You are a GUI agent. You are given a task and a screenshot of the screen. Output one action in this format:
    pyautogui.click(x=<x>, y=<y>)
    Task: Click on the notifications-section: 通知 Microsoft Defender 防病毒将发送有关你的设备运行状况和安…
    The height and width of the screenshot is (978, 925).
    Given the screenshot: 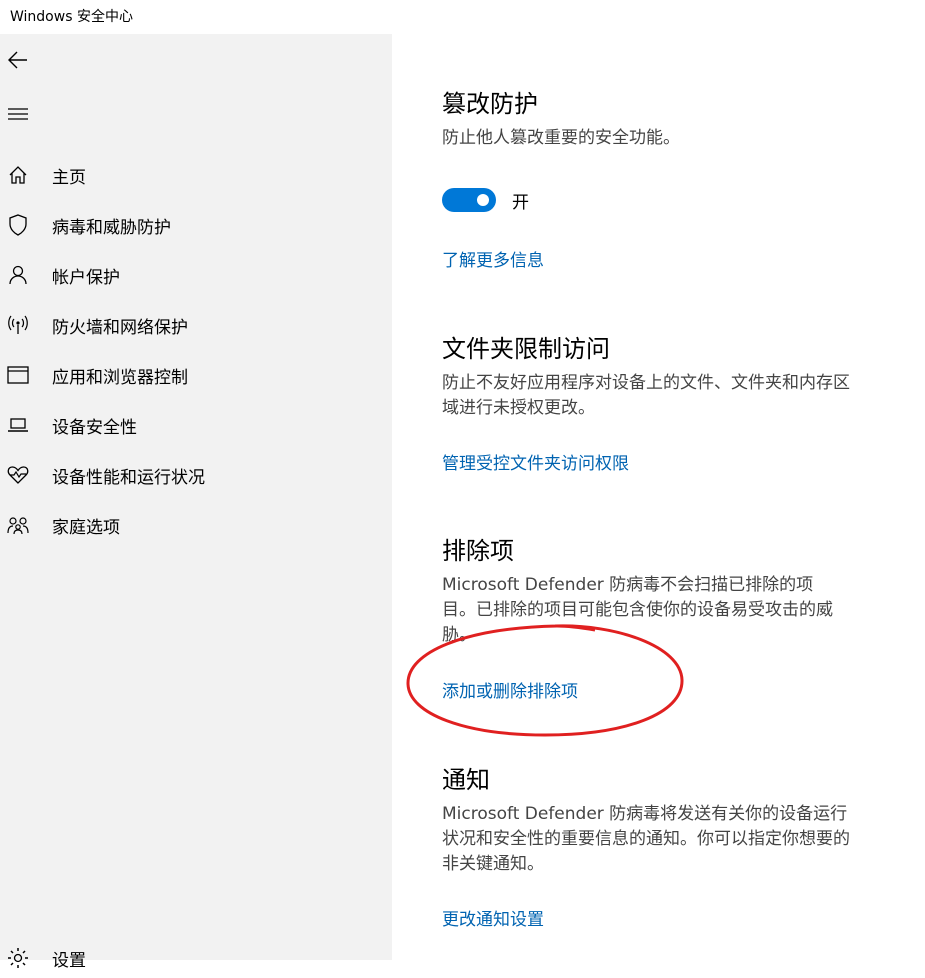 What is the action you would take?
    pyautogui.click(x=657, y=820)
    